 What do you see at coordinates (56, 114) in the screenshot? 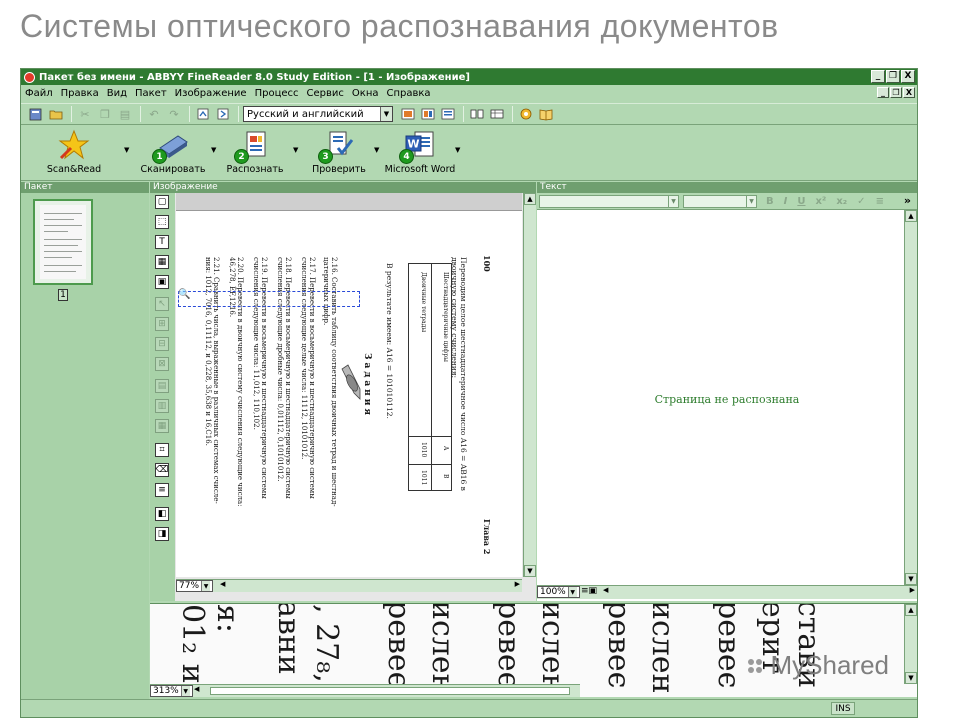
I see `open-folder-icon` at bounding box center [56, 114].